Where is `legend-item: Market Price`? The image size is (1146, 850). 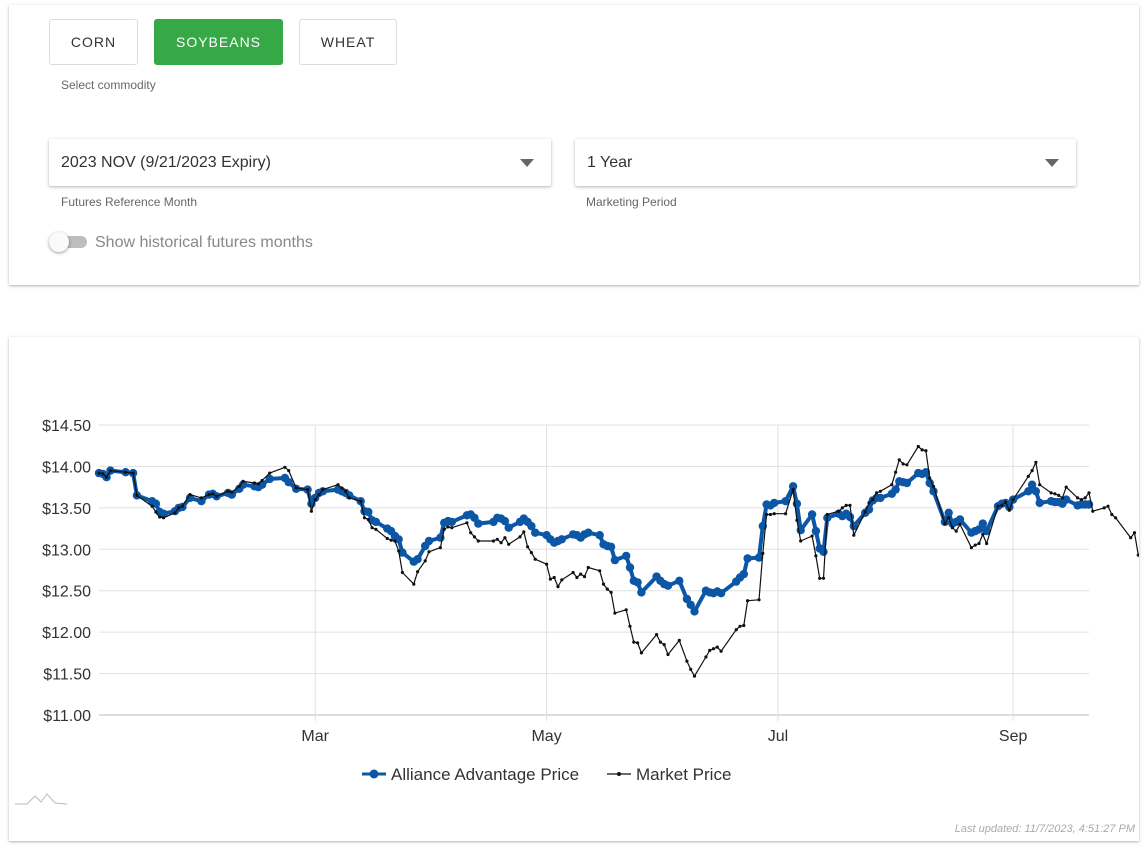 legend-item: Market Price is located at coordinates (669, 774).